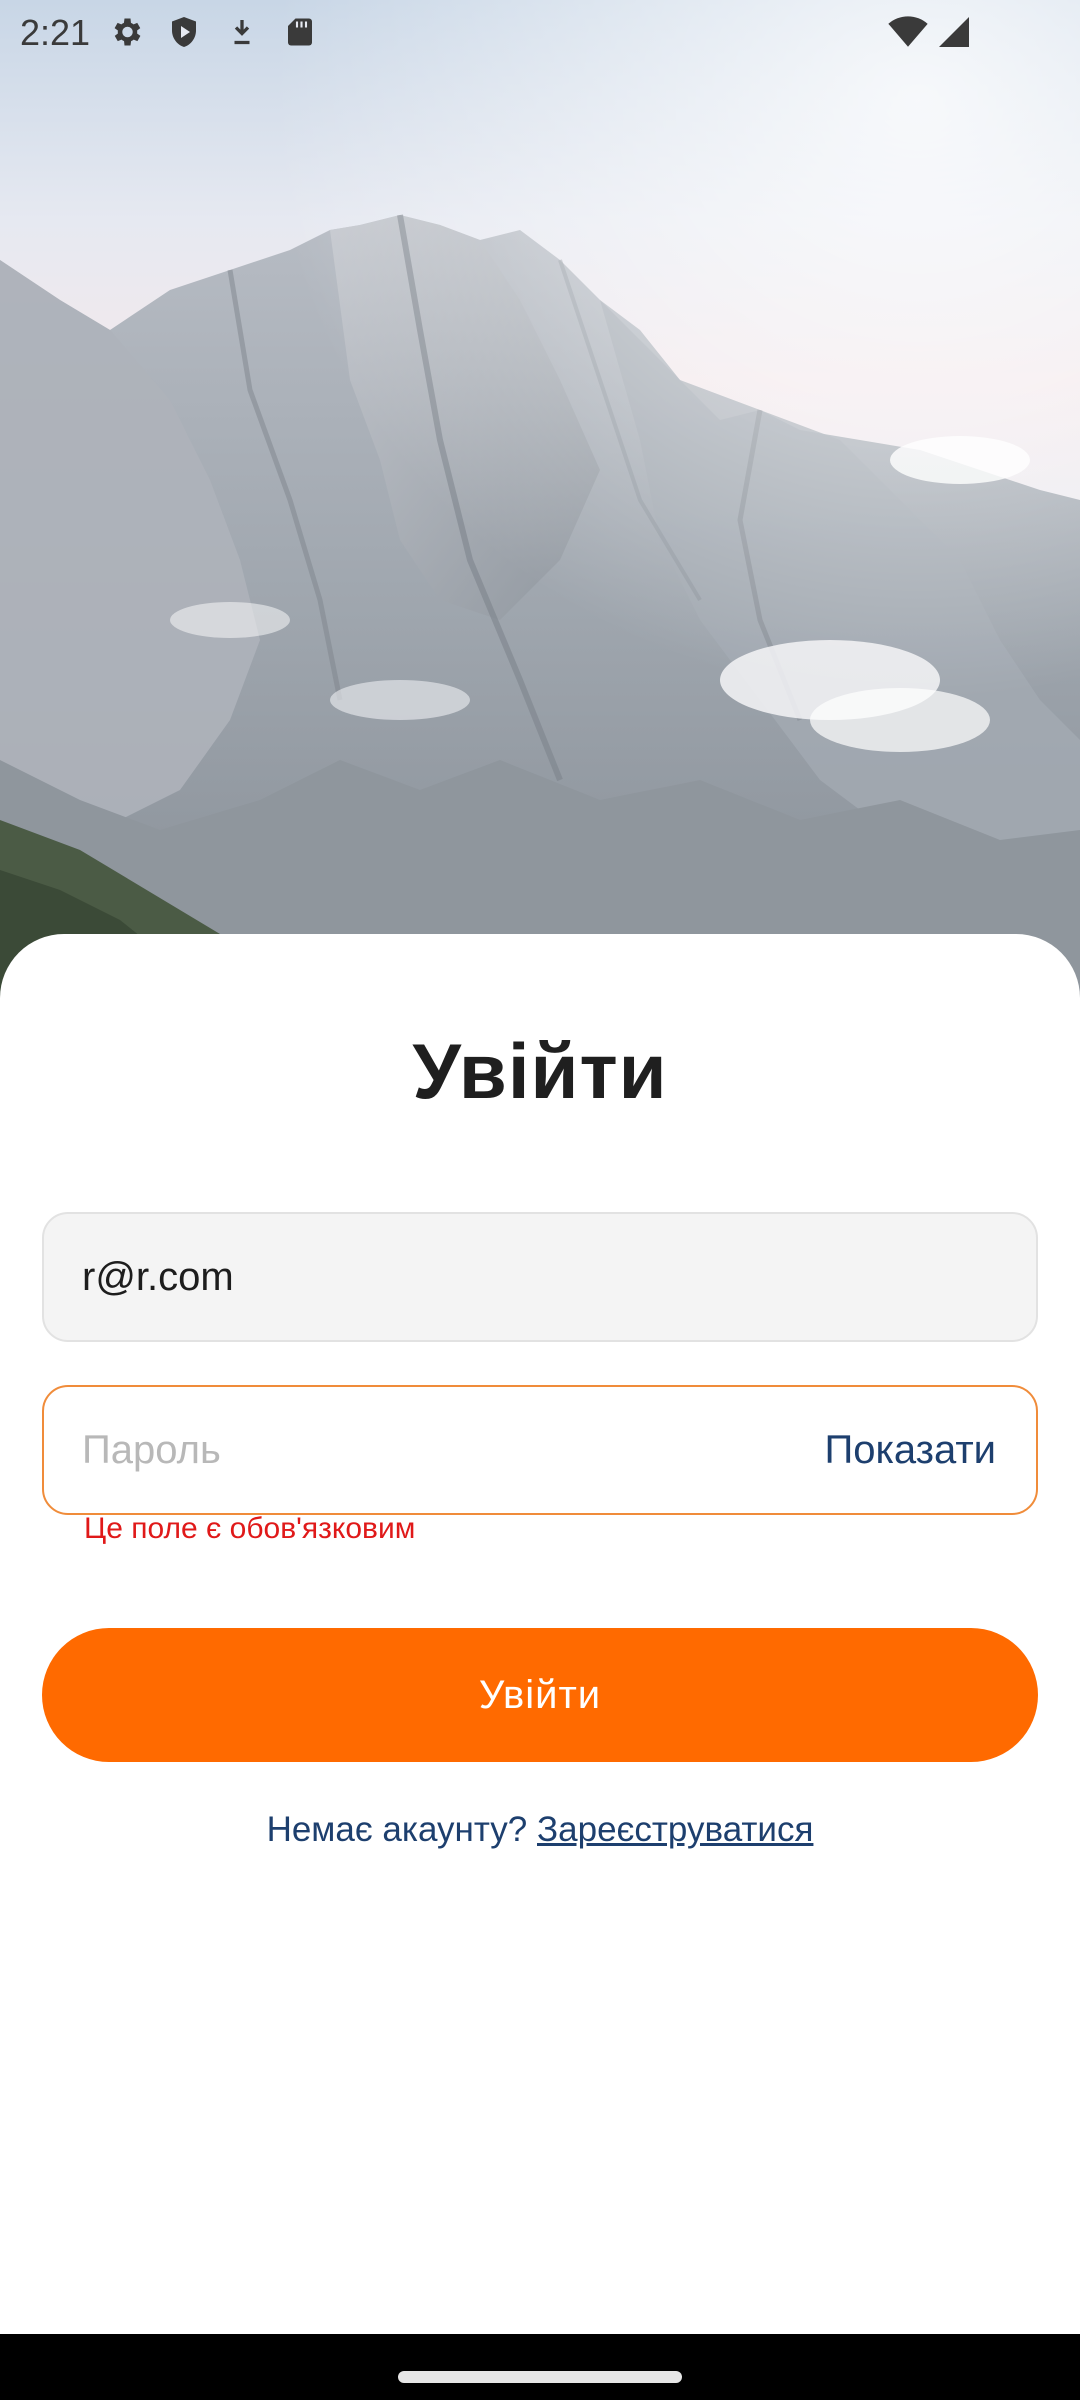  Describe the element at coordinates (675, 1829) in the screenshot. I see `register-link: Зареєструватися` at that location.